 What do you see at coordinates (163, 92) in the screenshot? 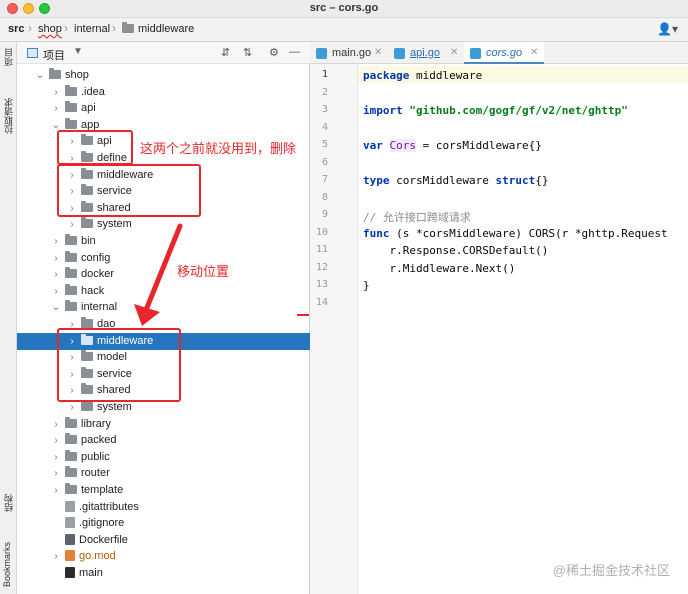
I see `tree-item-idea: › .idea` at bounding box center [163, 92].